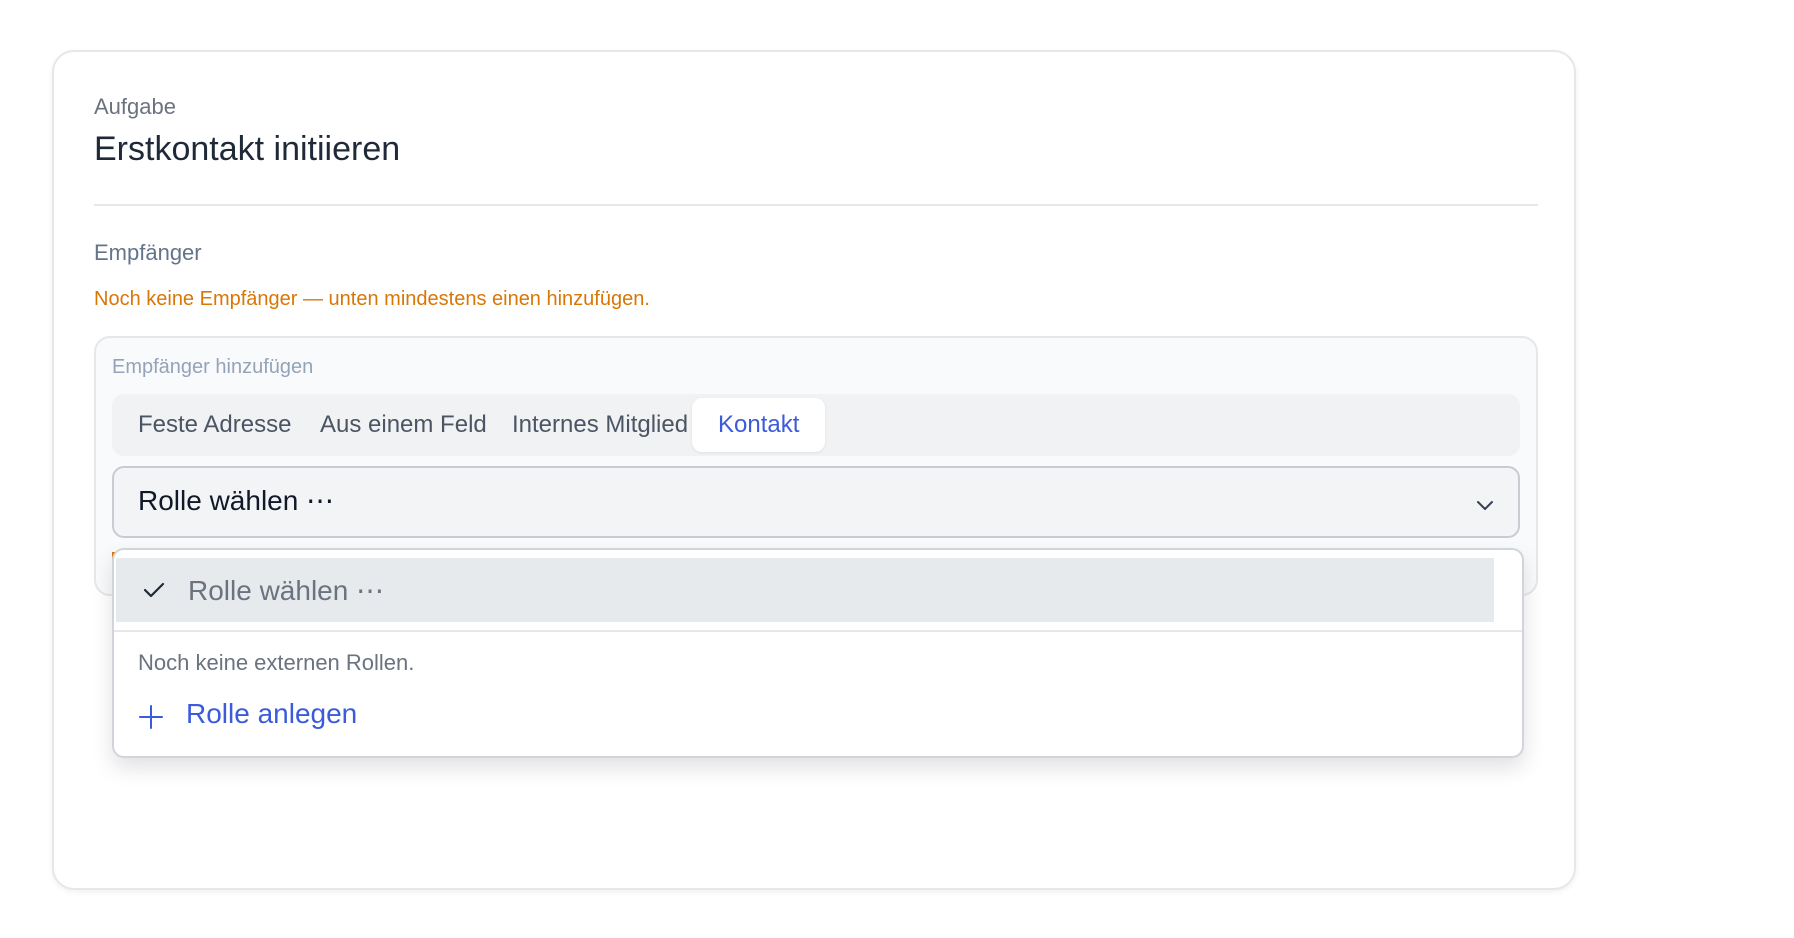 This screenshot has width=1794, height=938. I want to click on add-recipient-title: Empfänger hinzufügen, so click(213, 367).